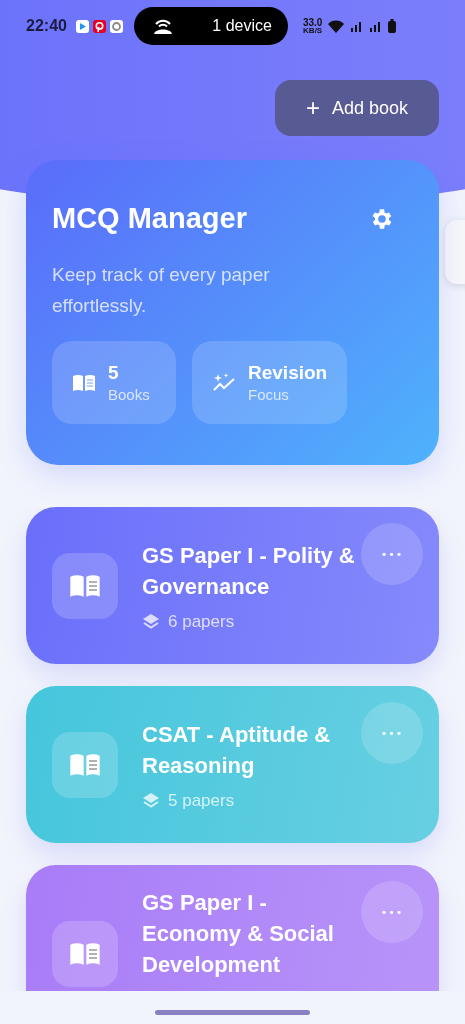  I want to click on book-card: GS Paper I - Economy & Social Development •••, so click(232, 928).